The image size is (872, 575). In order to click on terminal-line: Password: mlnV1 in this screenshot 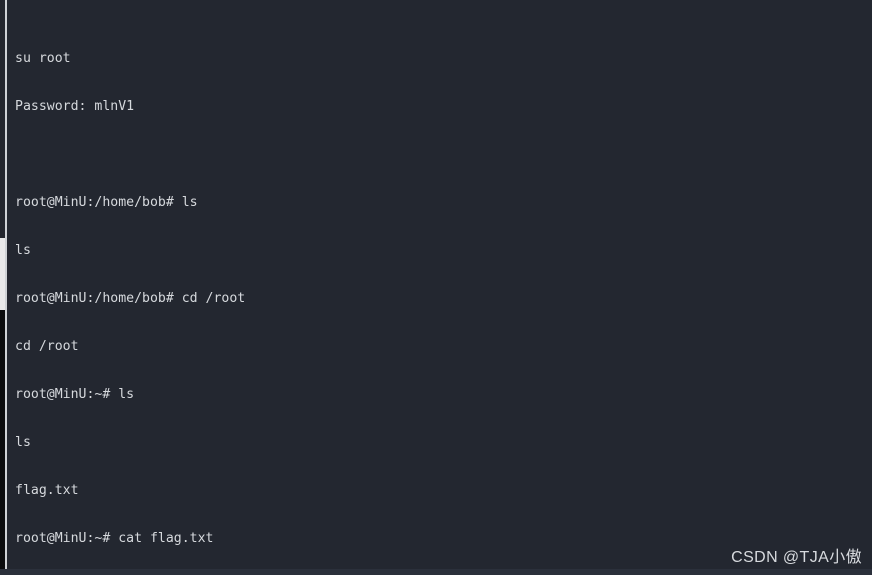, I will do `click(75, 106)`.